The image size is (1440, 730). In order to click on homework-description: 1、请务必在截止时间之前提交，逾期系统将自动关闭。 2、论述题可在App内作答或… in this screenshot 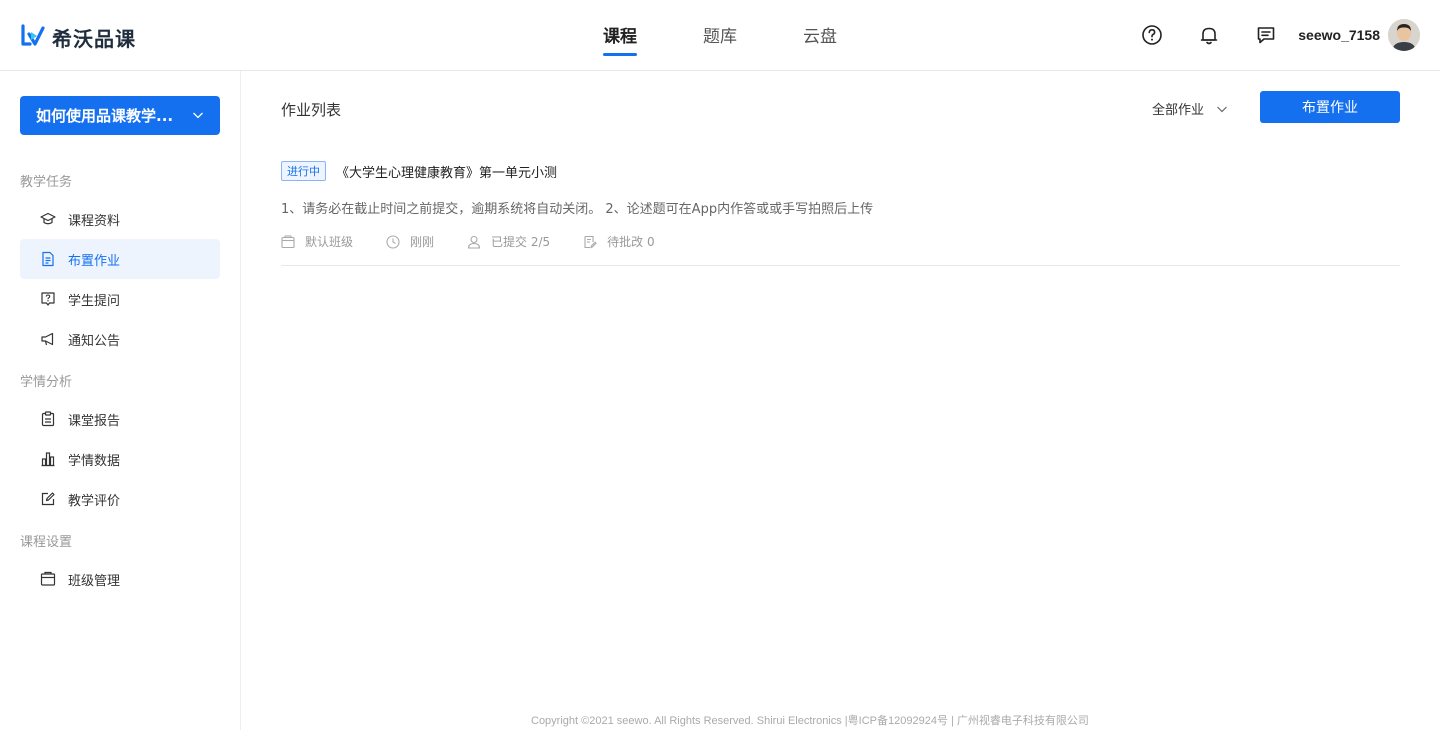, I will do `click(577, 209)`.